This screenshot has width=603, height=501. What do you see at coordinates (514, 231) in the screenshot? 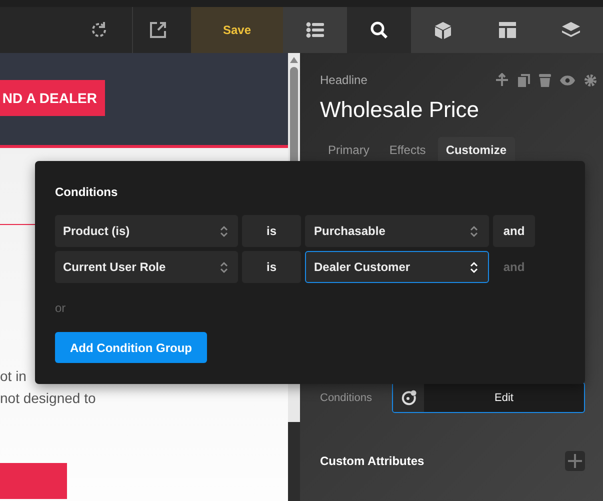
I see `and-button: and` at bounding box center [514, 231].